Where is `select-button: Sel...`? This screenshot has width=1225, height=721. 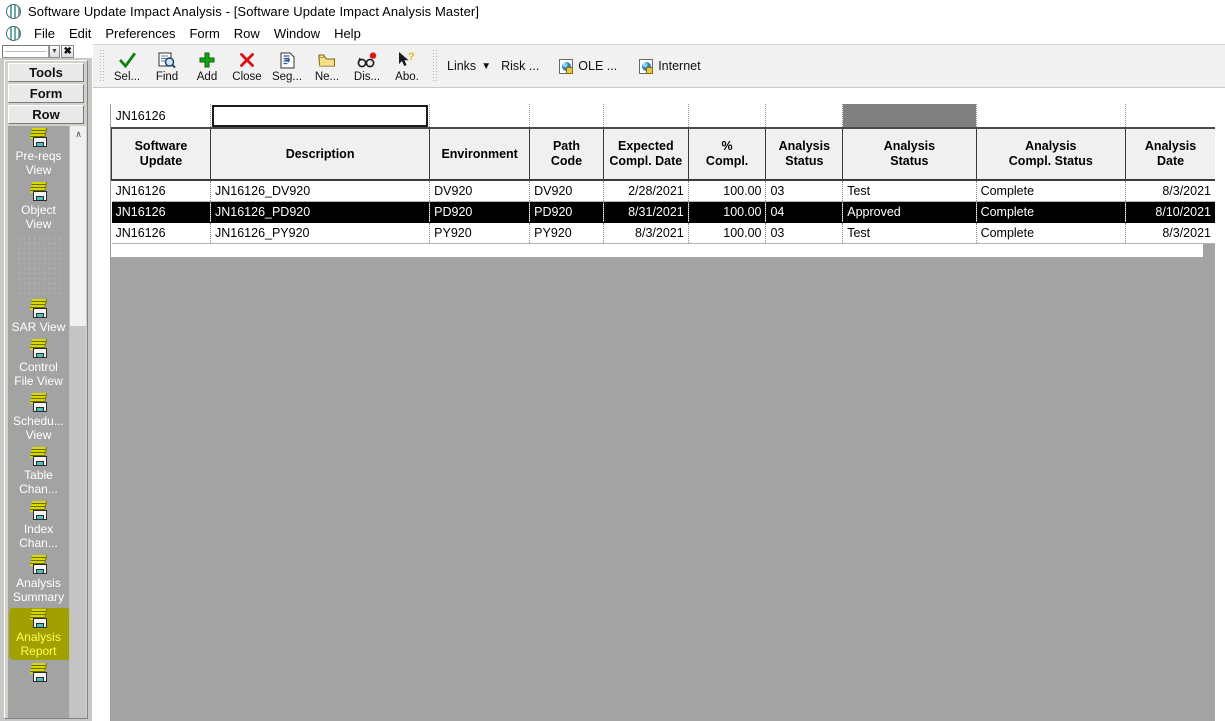 select-button: Sel... is located at coordinates (127, 66).